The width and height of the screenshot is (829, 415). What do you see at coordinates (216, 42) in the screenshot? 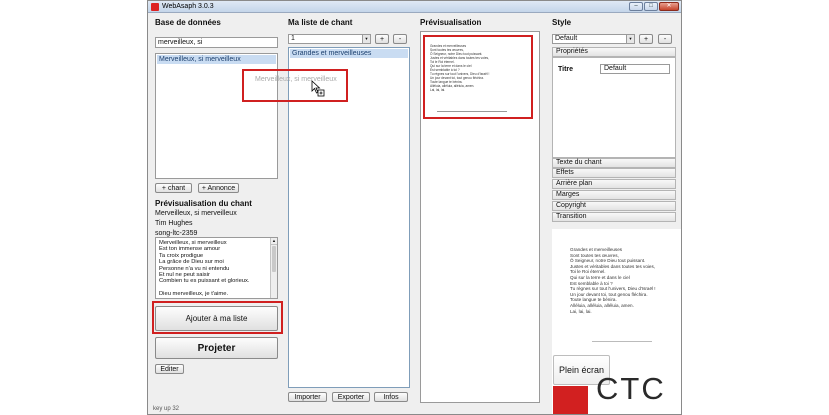
I see `database-search-input: merveilleux, si` at bounding box center [216, 42].